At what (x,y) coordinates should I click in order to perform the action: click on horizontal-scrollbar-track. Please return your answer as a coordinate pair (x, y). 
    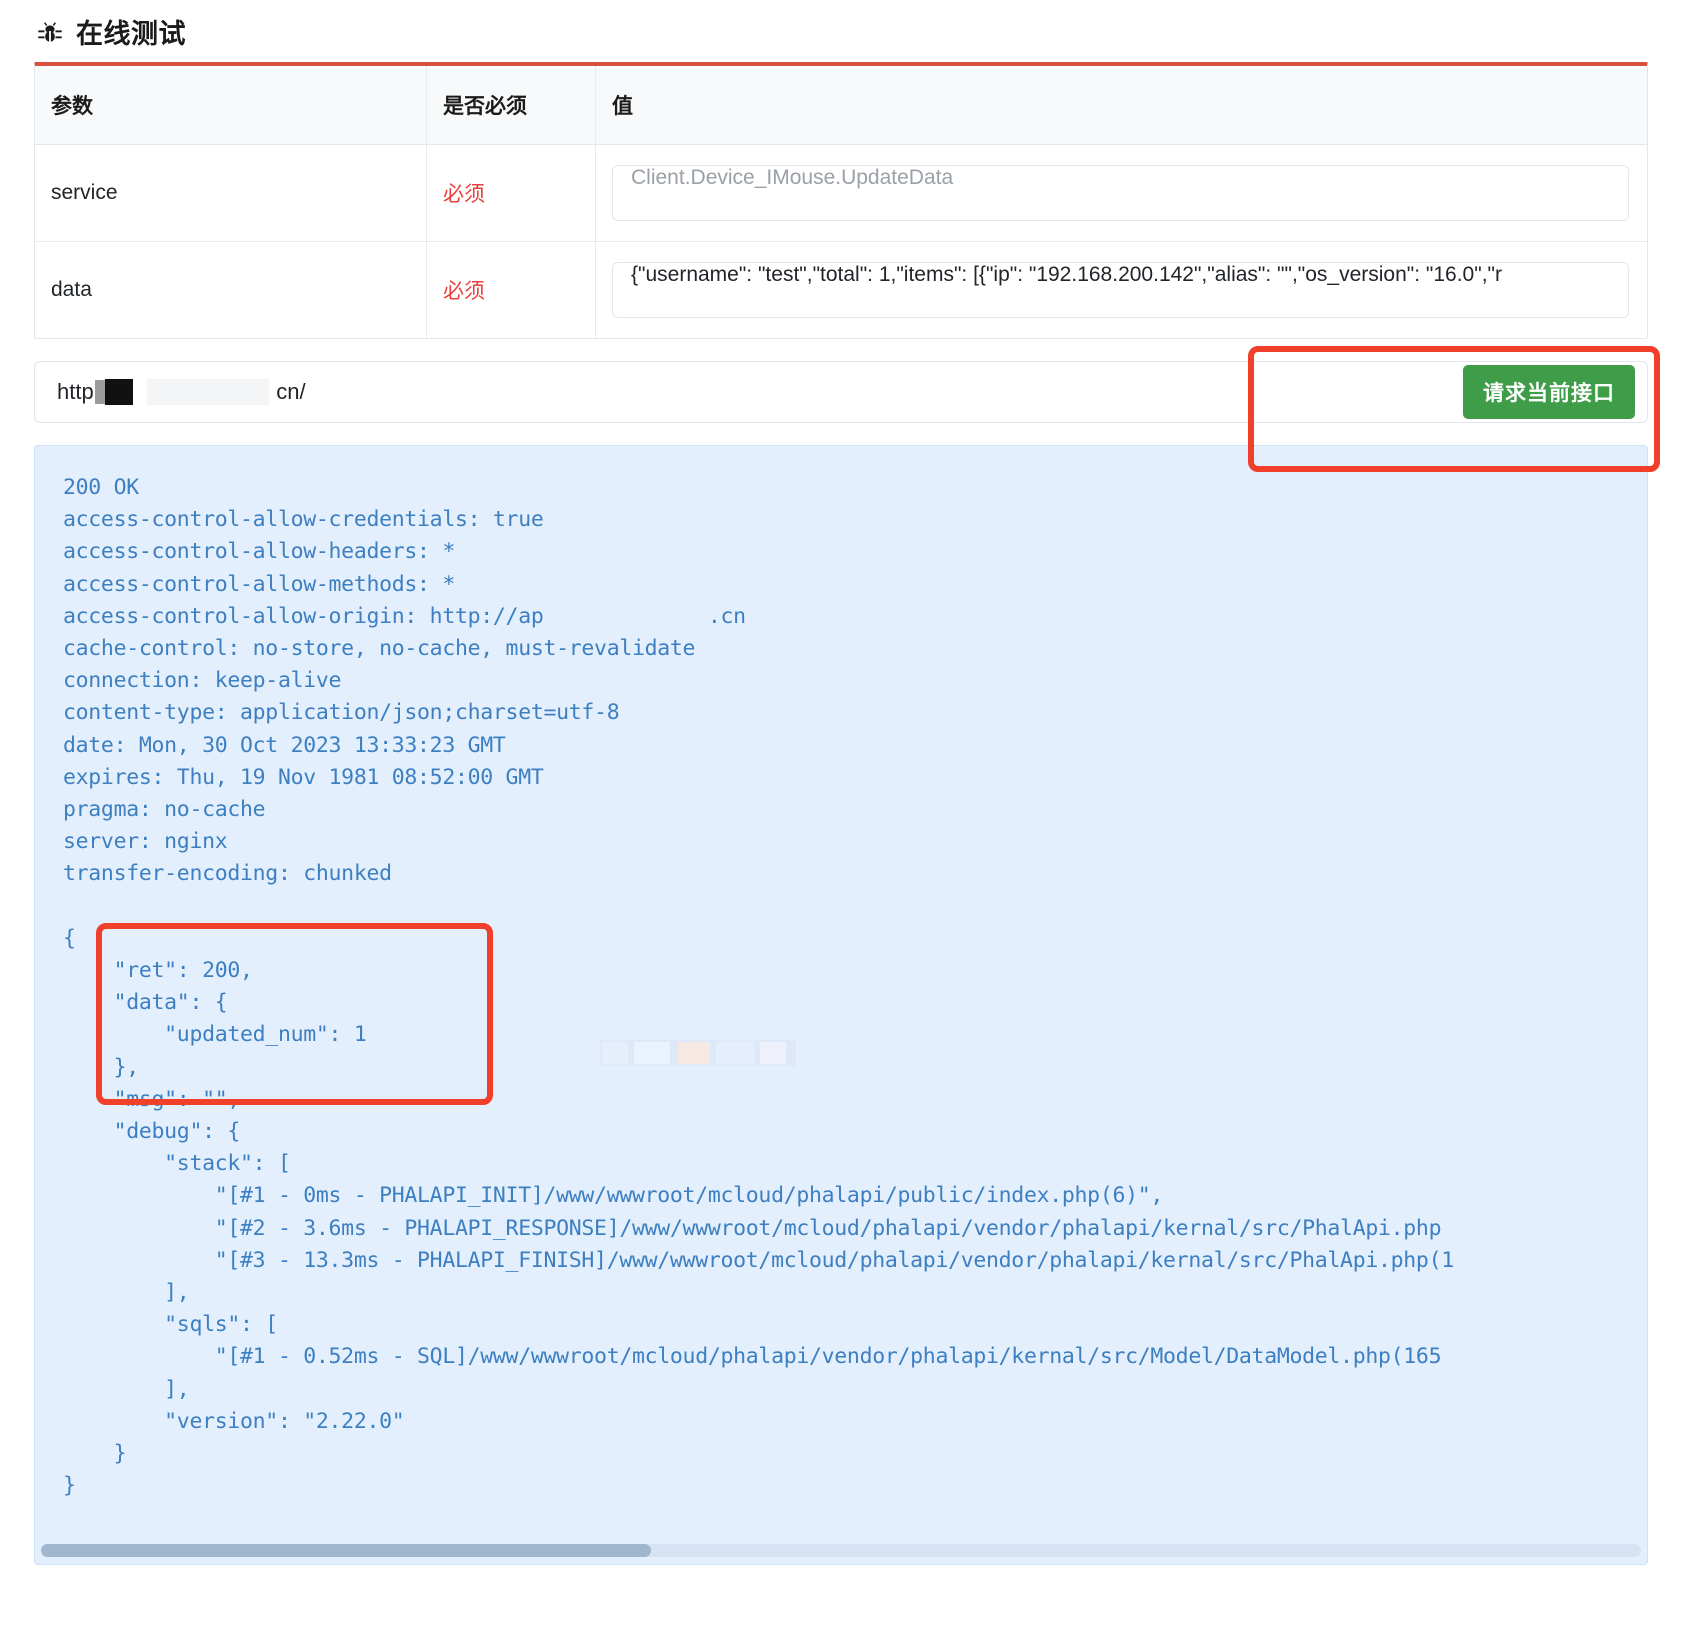
    Looking at the image, I should click on (841, 1550).